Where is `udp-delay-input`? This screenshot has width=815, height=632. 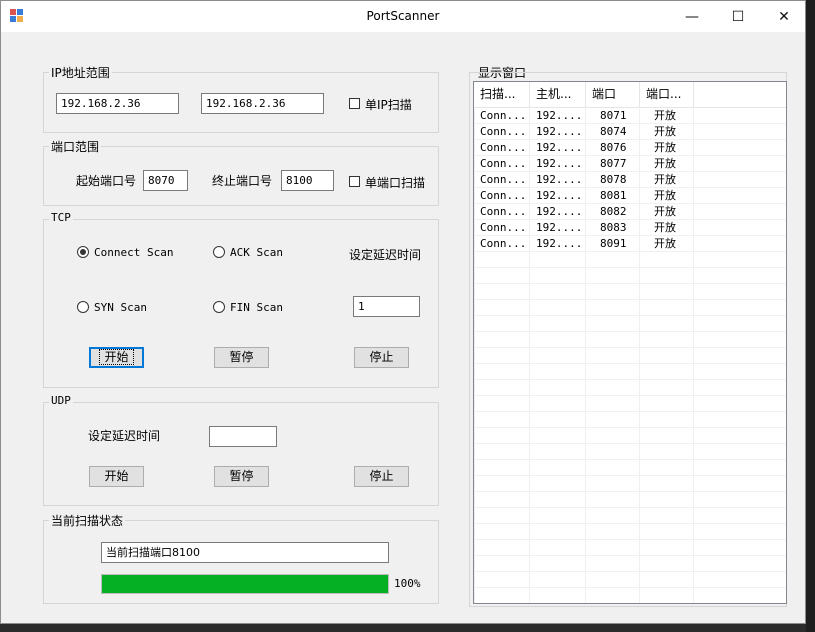
udp-delay-input is located at coordinates (243, 436).